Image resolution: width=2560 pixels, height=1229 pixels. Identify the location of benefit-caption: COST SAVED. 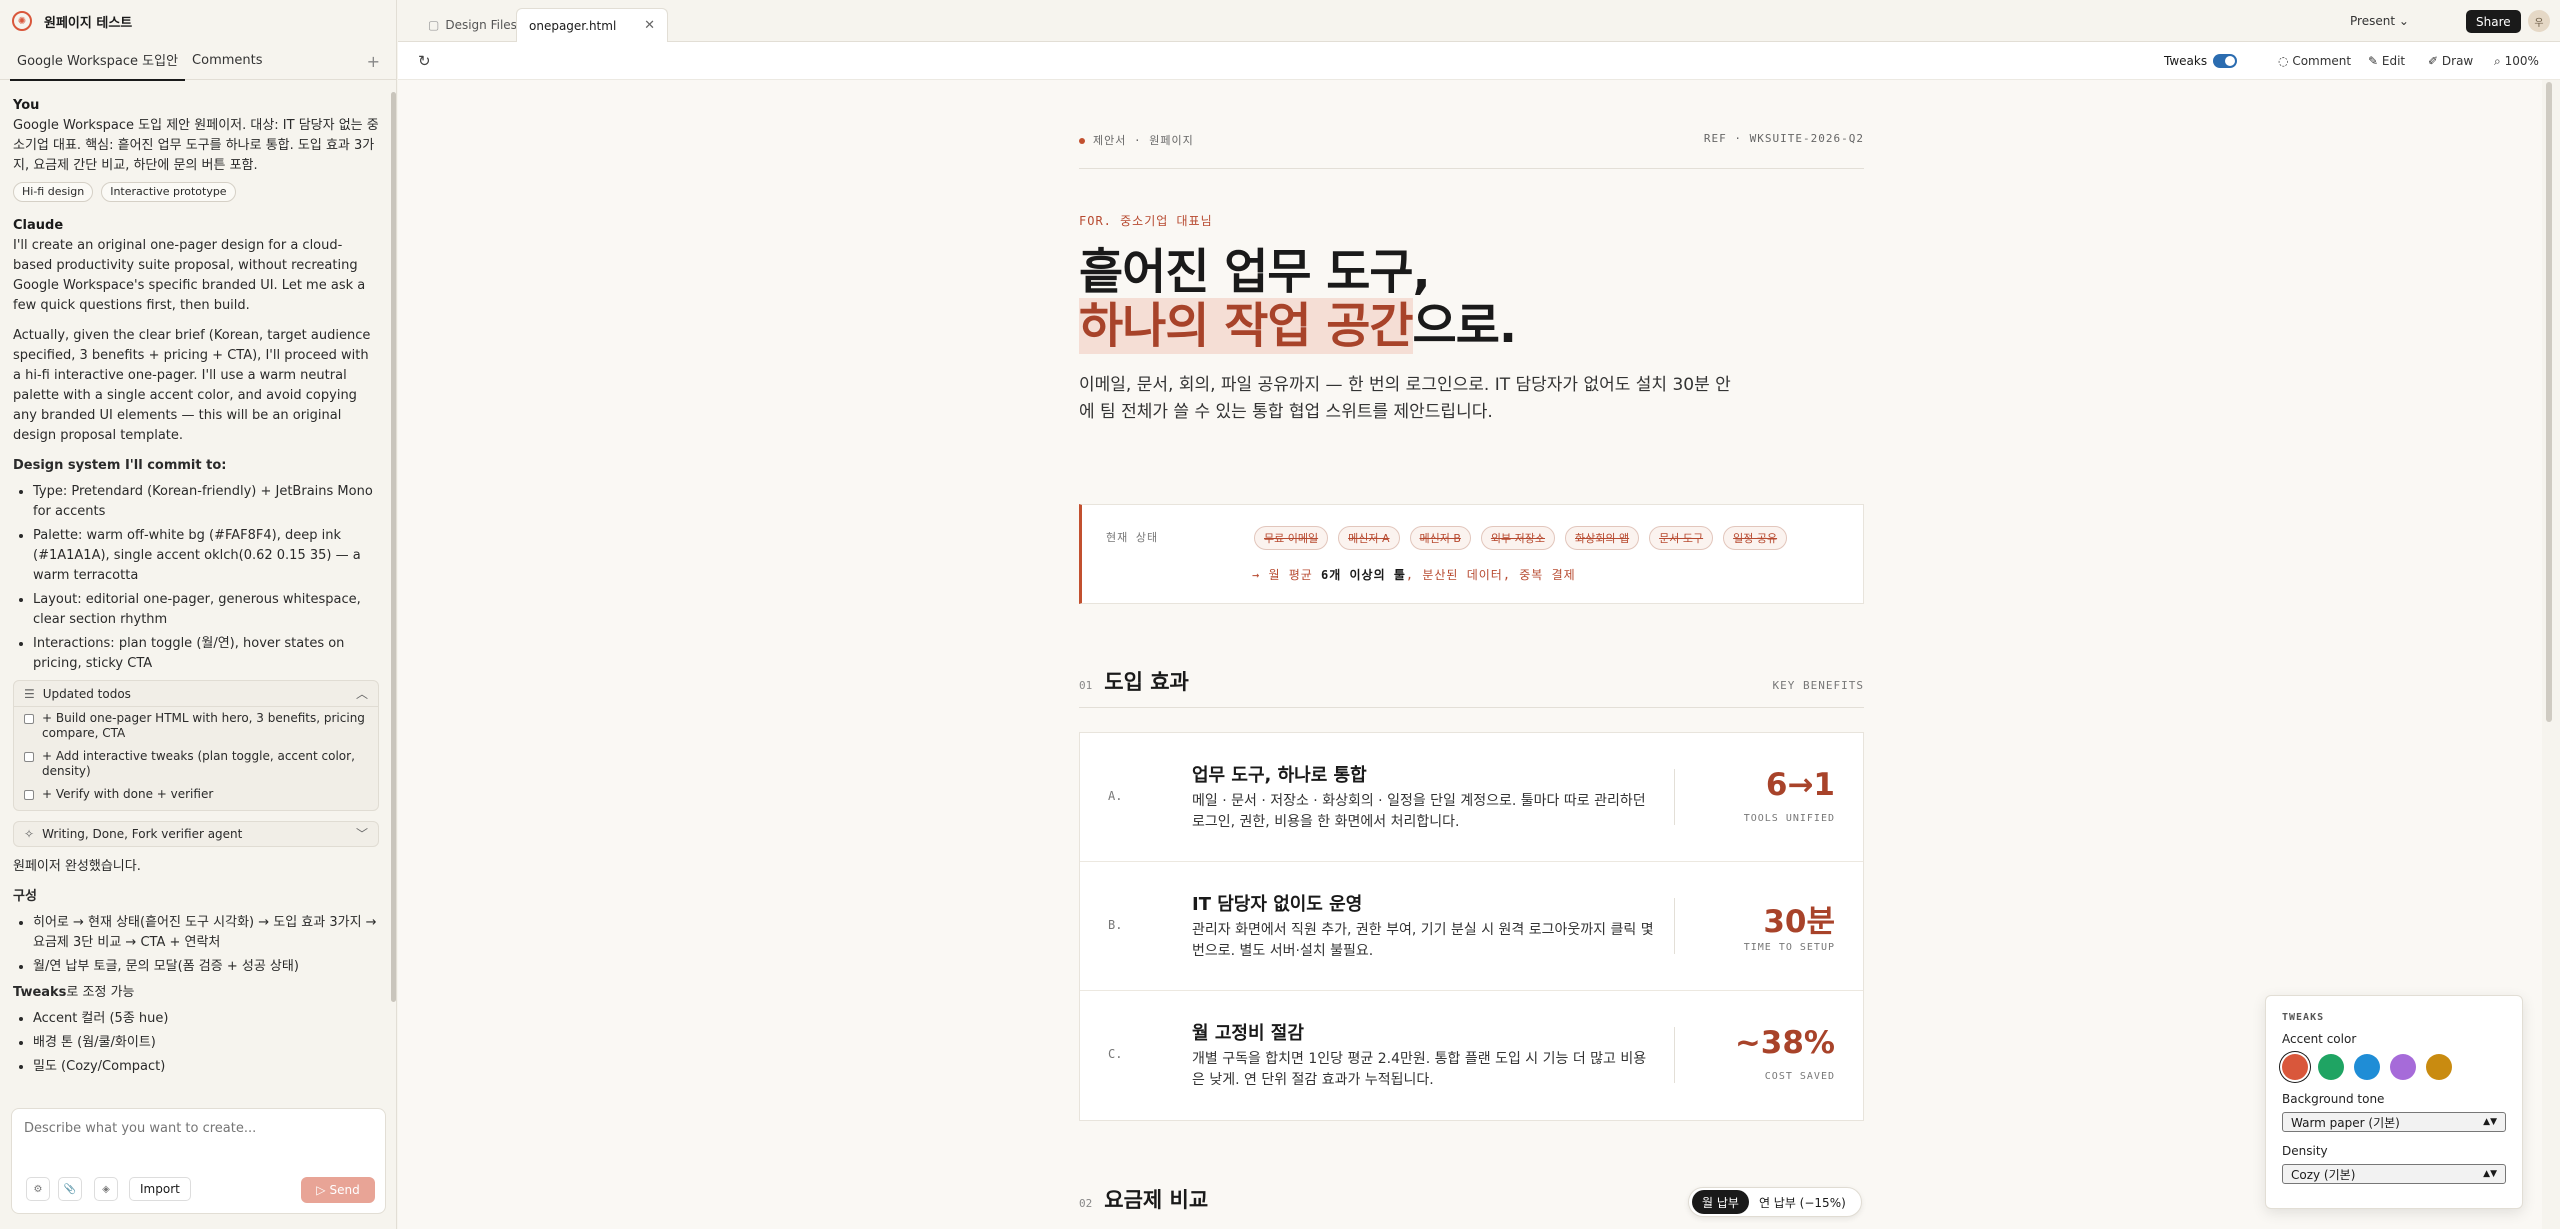
(1799, 1076).